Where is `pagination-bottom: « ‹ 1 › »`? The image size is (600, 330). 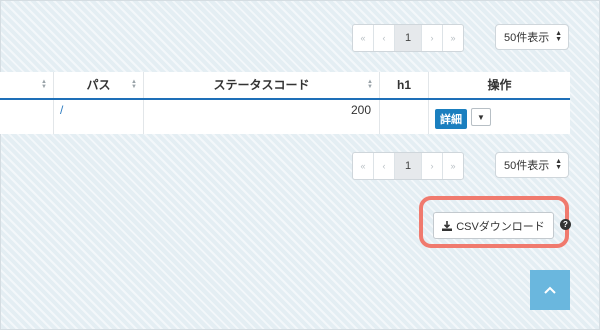 pagination-bottom: « ‹ 1 › » is located at coordinates (408, 166).